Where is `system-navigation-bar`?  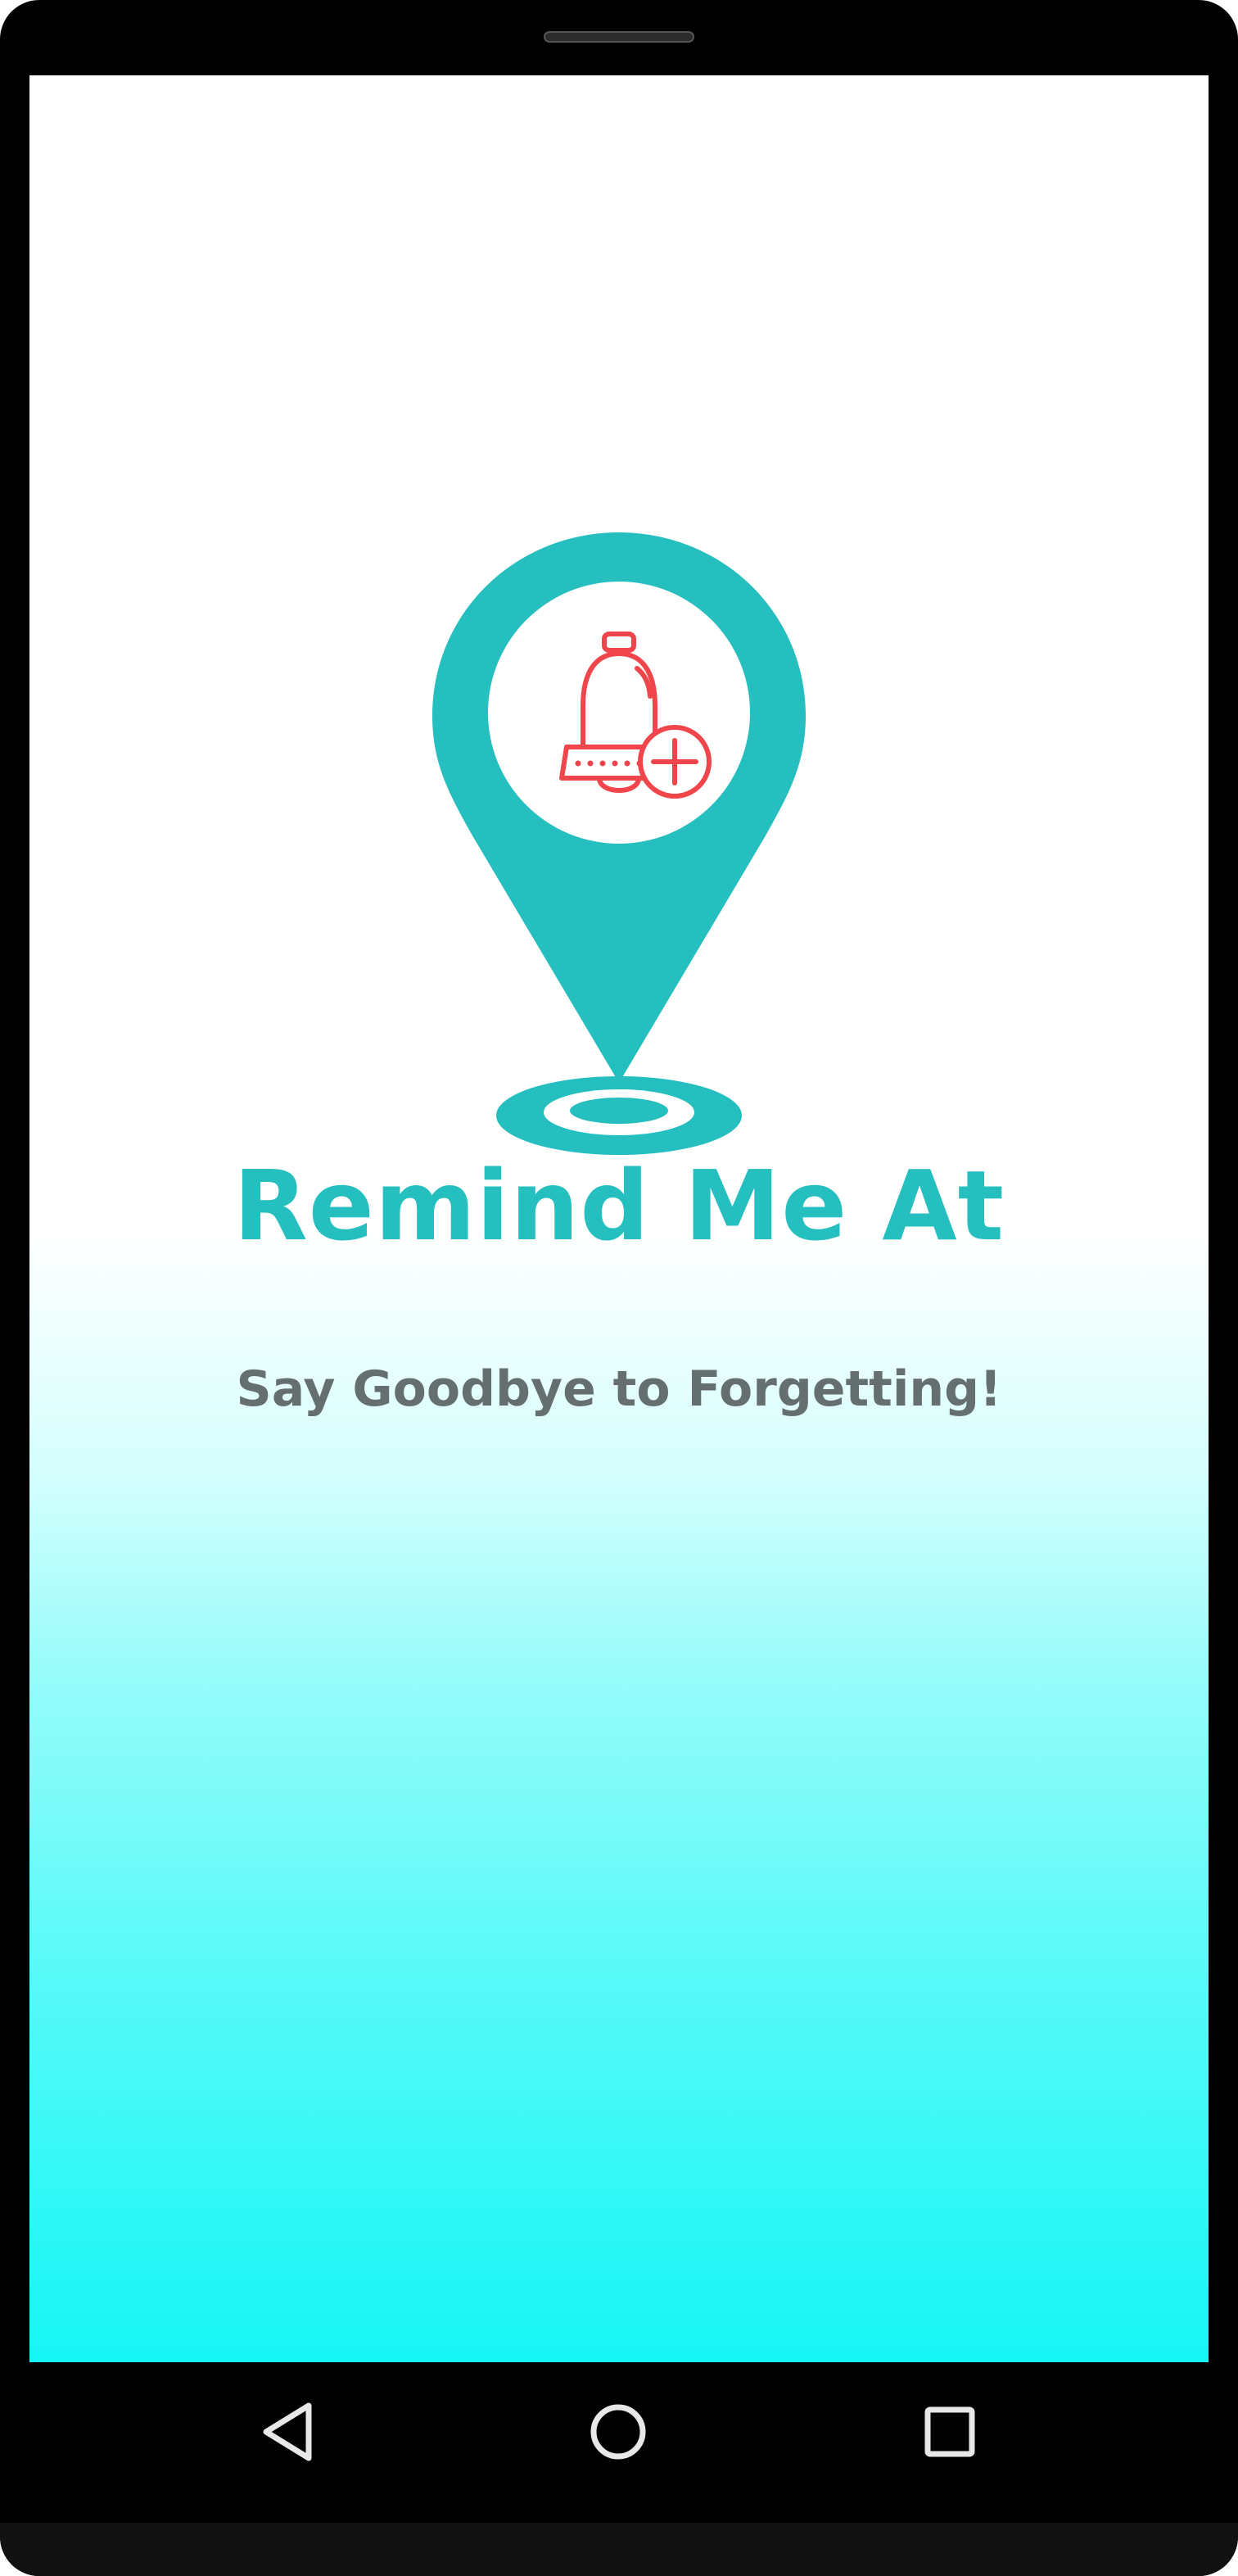 system-navigation-bar is located at coordinates (619, 2431).